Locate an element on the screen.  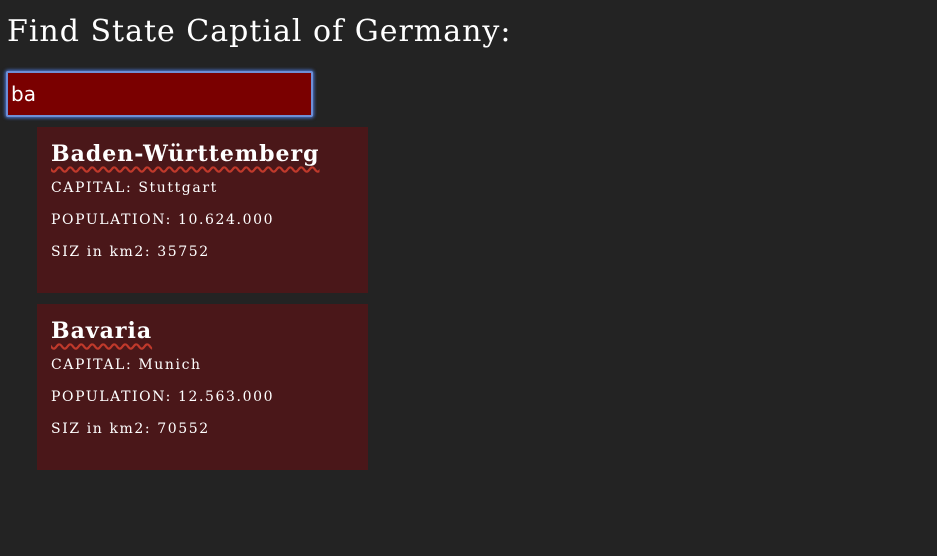
state-name: Bavaria is located at coordinates (202, 331).